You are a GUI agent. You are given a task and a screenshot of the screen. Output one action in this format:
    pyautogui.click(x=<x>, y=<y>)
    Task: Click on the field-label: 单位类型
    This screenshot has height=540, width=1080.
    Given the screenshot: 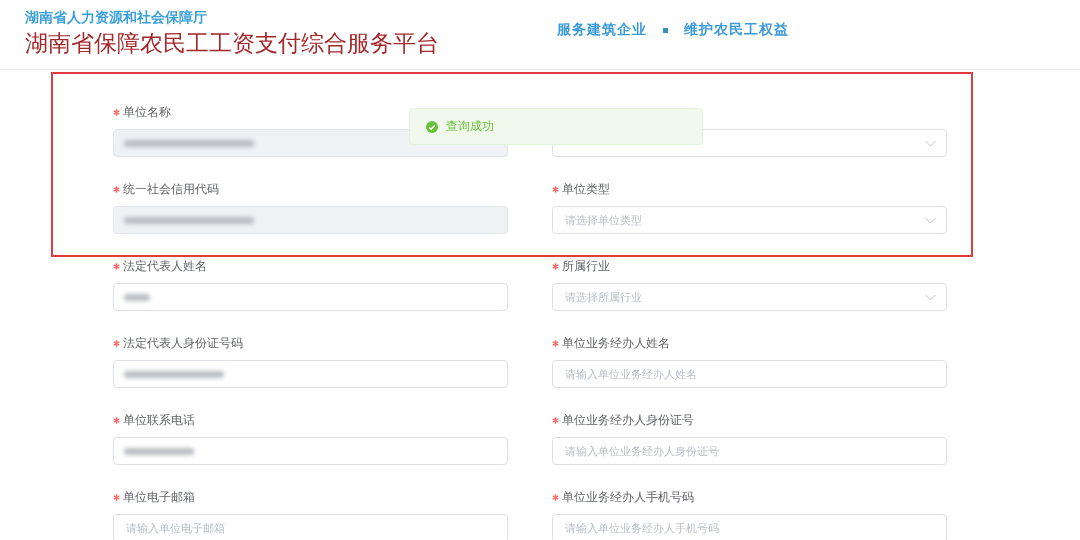 What is the action you would take?
    pyautogui.click(x=586, y=189)
    